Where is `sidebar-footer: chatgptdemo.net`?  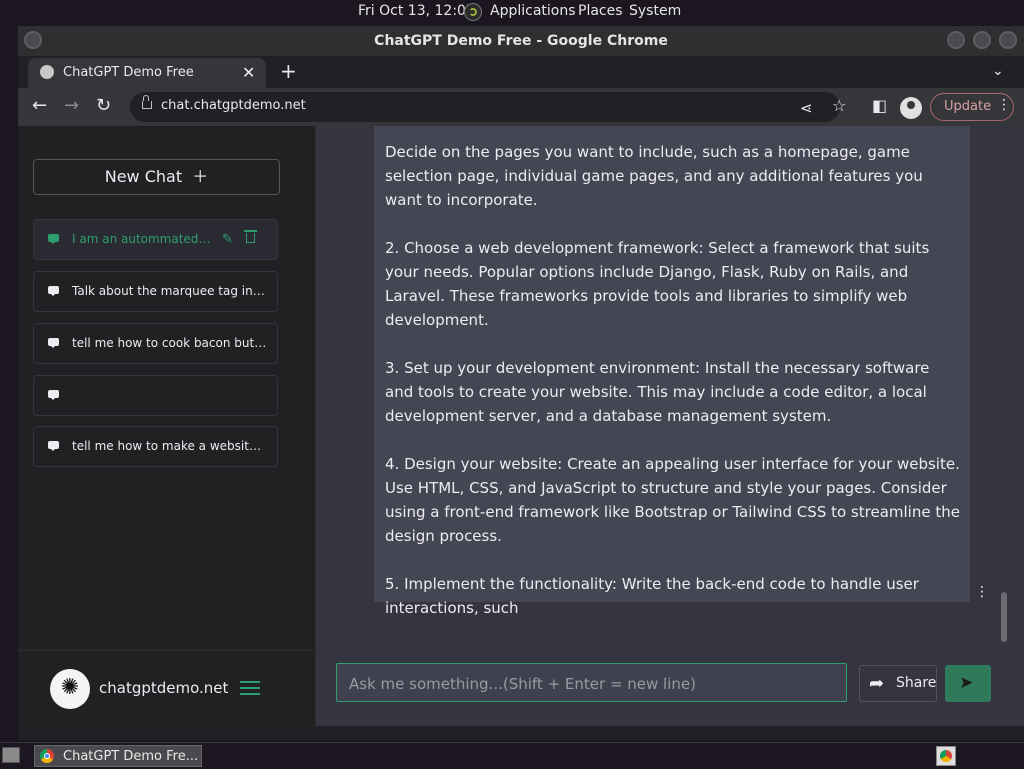
sidebar-footer: chatgptdemo.net is located at coordinates (166, 688).